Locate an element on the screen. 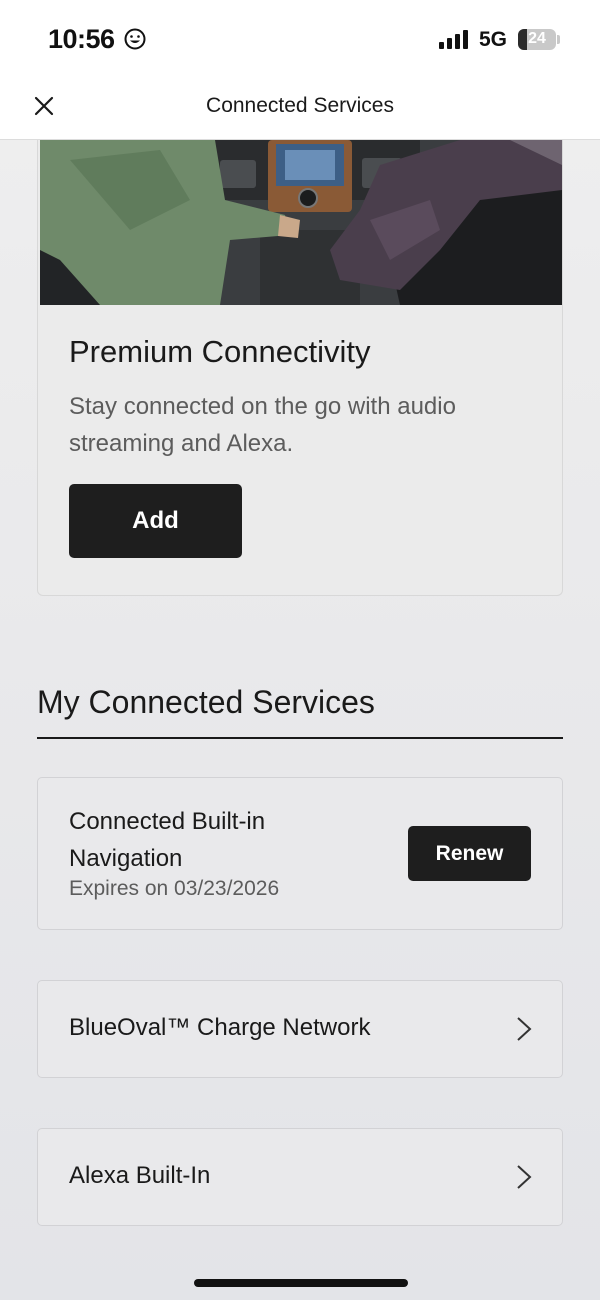 The image size is (600, 1300). home-indicator is located at coordinates (301, 1283).